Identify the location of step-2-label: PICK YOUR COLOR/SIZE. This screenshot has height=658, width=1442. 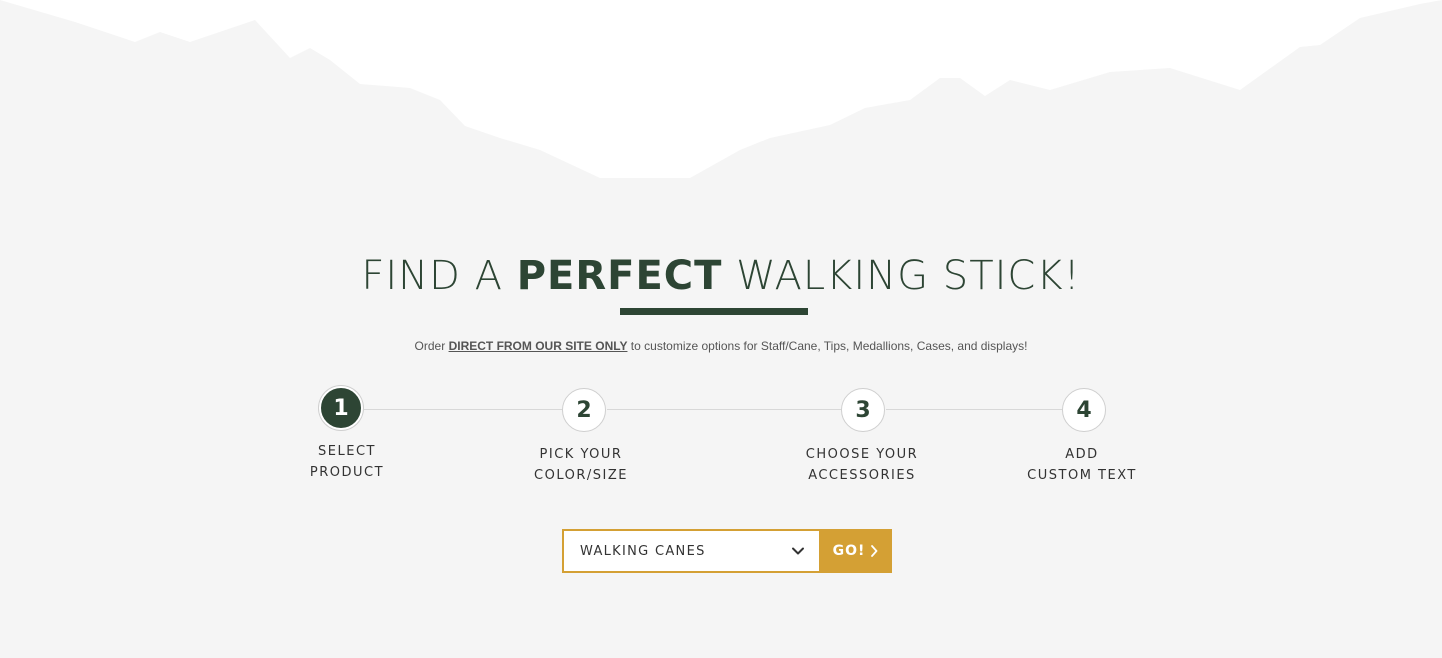
(581, 465).